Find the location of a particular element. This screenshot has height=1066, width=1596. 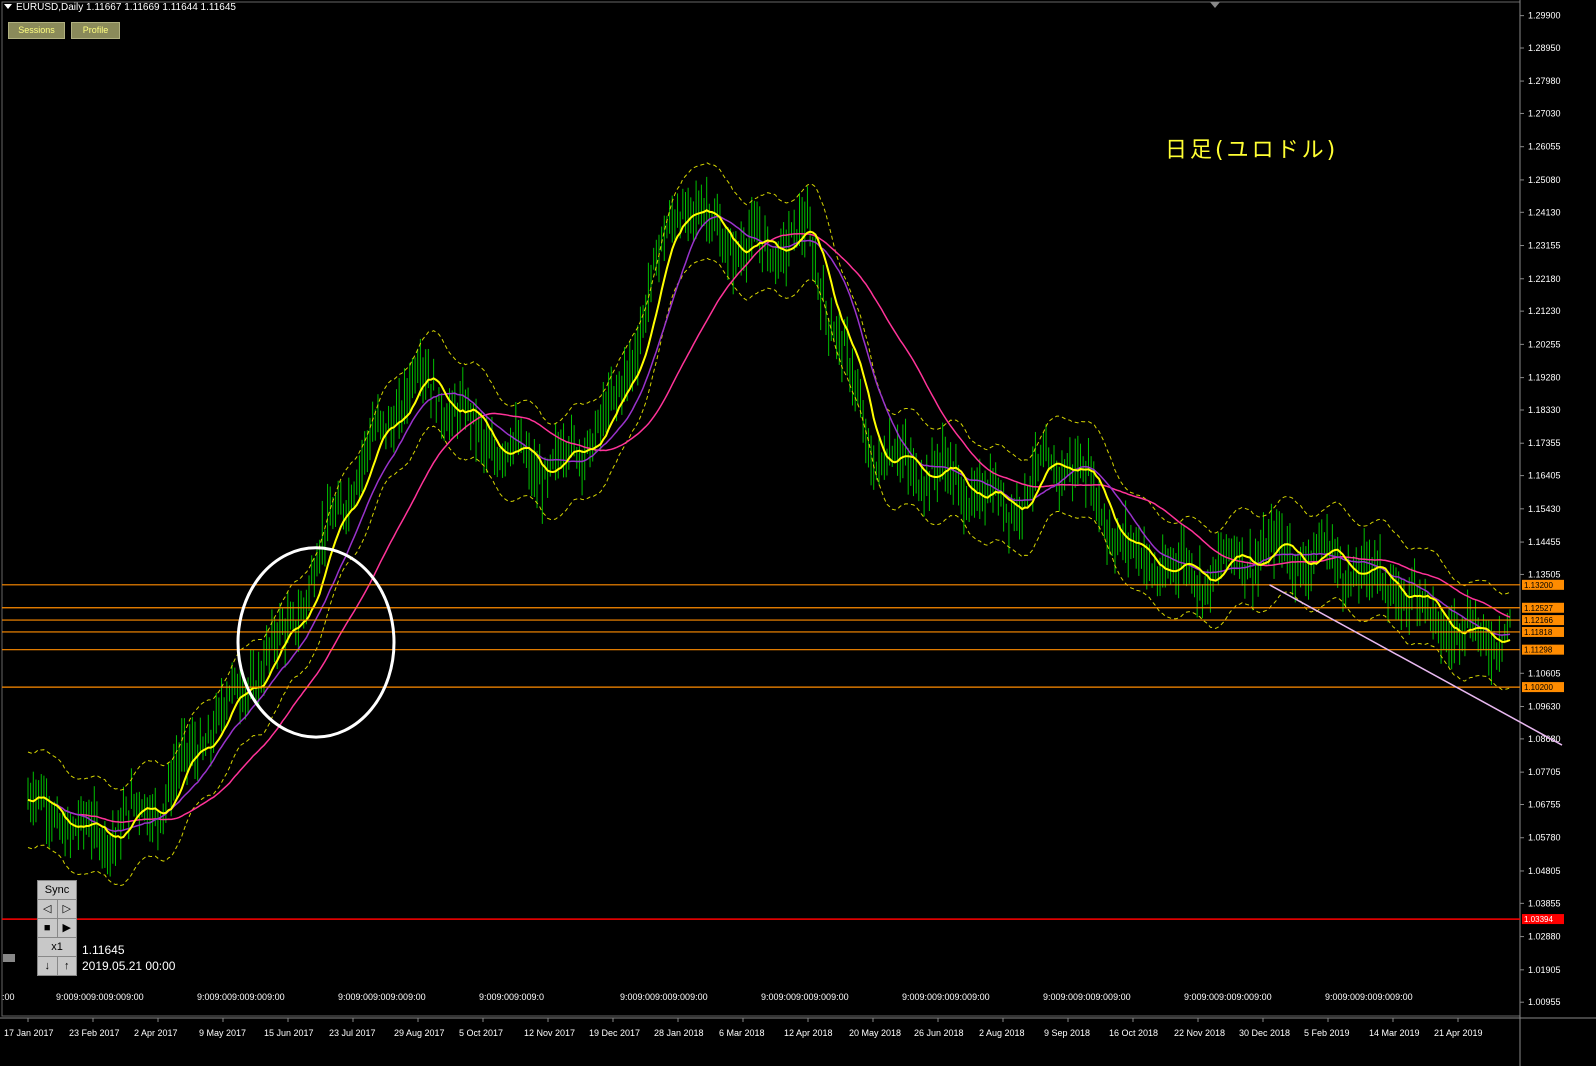

x-tick-label: 2 Apr 2017 is located at coordinates (156, 1033).